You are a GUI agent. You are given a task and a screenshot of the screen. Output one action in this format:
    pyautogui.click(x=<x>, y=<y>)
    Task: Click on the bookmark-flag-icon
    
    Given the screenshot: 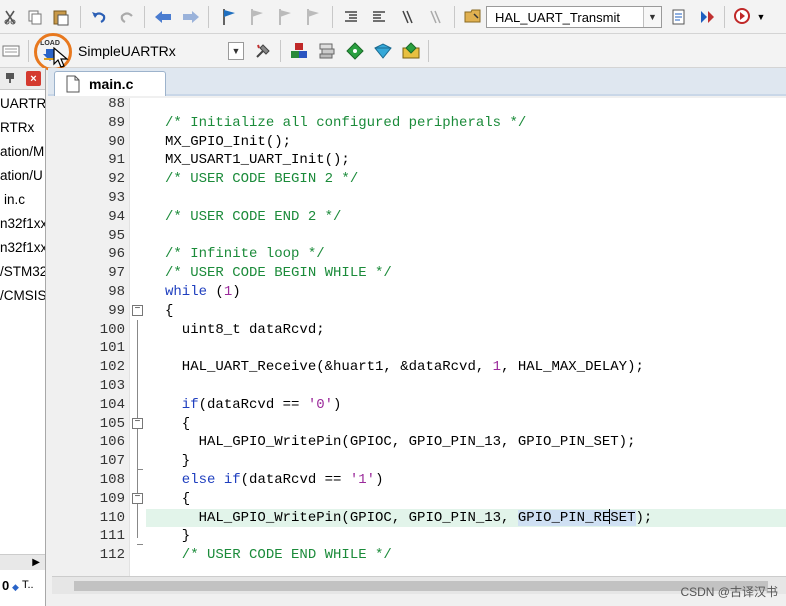 What is the action you would take?
    pyautogui.click(x=229, y=17)
    